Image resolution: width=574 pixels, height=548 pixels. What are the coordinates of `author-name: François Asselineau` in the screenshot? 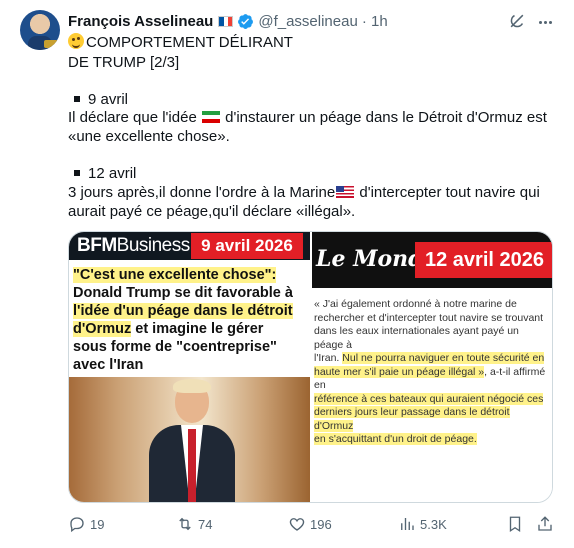 It's located at (140, 21).